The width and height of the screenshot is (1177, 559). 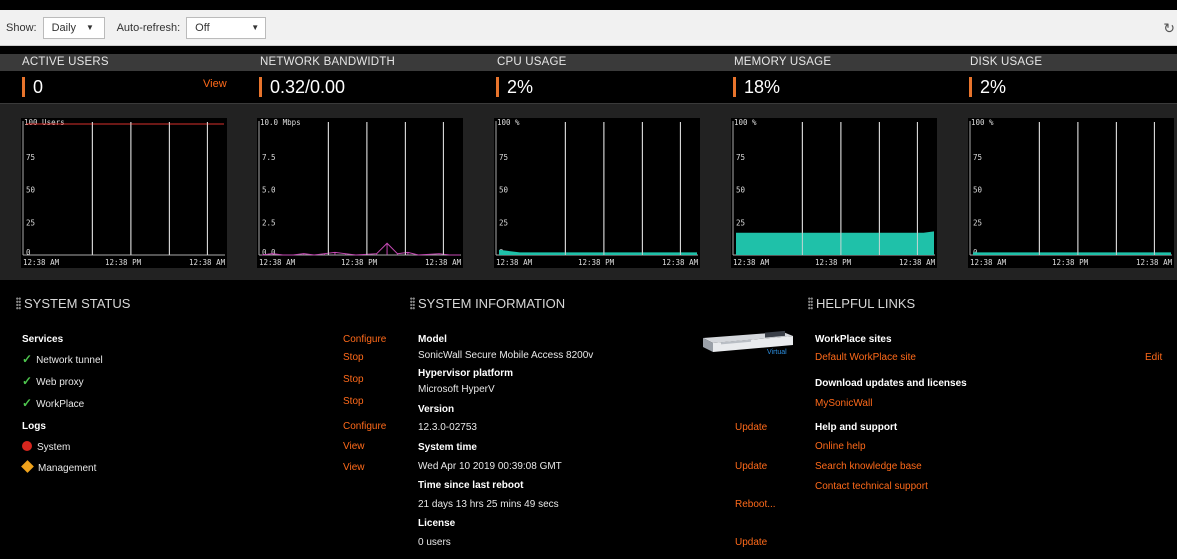 I want to click on version-update-link: Update, so click(x=751, y=427).